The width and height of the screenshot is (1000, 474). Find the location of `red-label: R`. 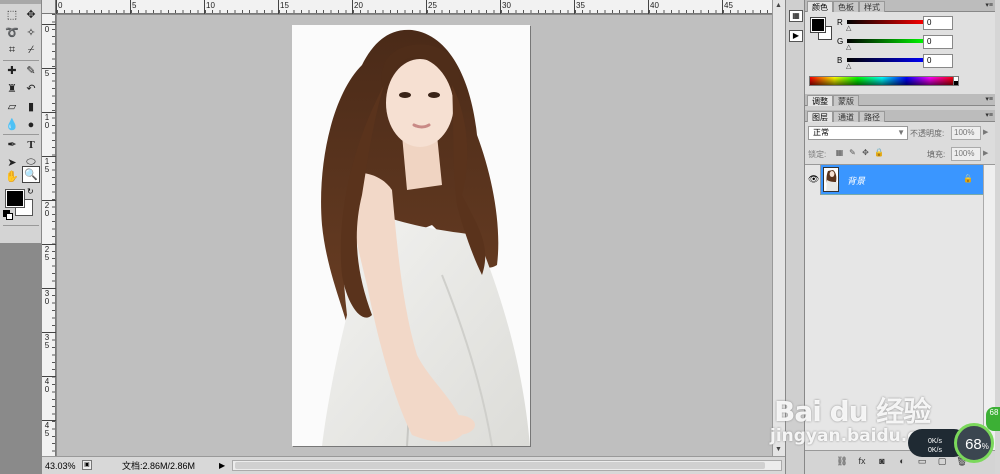

red-label: R is located at coordinates (840, 22).